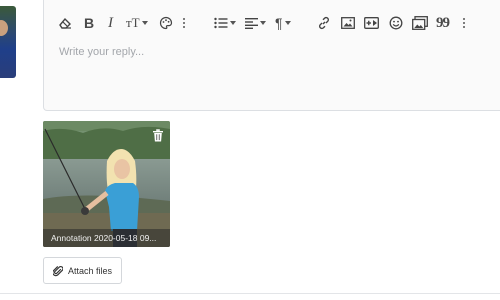 This screenshot has height=300, width=500. Describe the element at coordinates (272, 23) in the screenshot. I see `editor-toolbar: B I тT ¶ 99` at that location.